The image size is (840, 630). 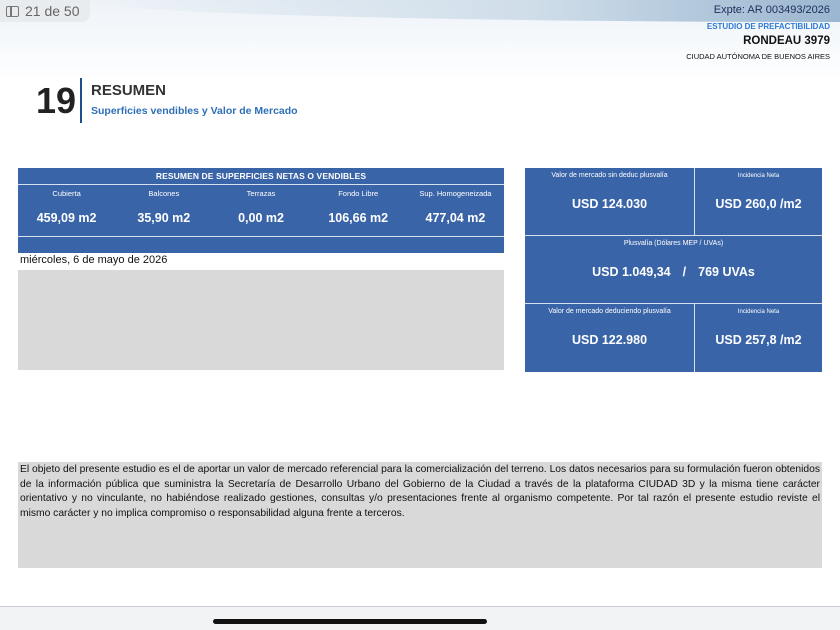 I want to click on surface-column: Balcones 35,90 m2, so click(x=163, y=210).